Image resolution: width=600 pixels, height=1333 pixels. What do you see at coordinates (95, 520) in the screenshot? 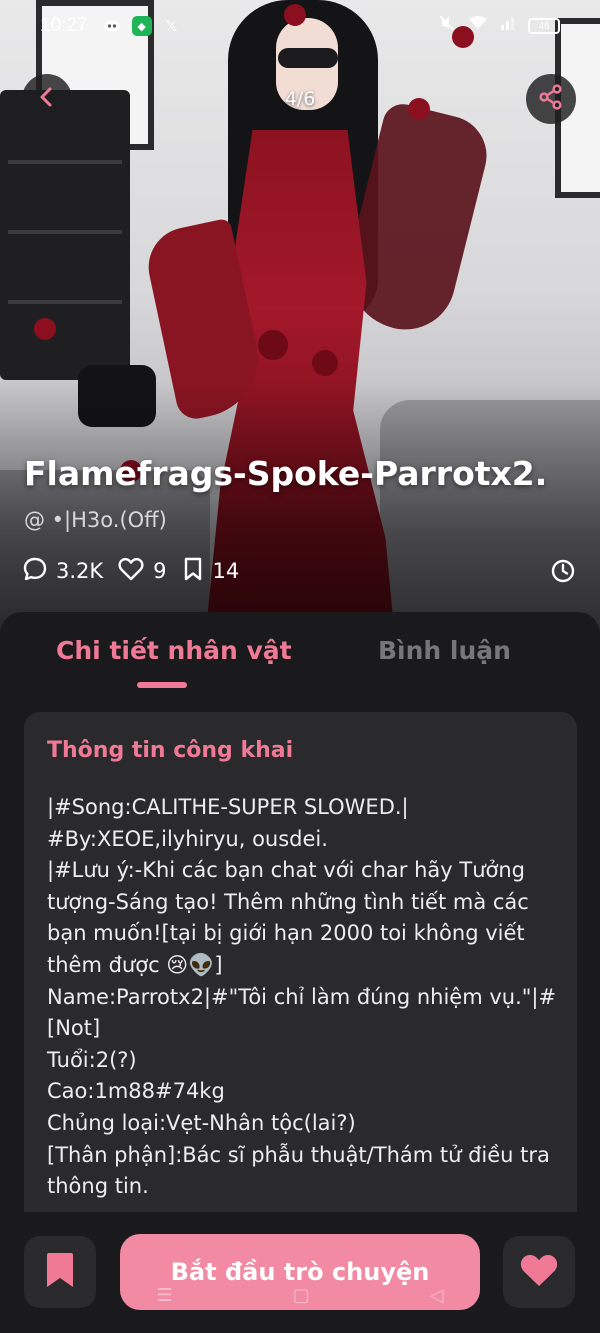
I see `author-handle: @ •|H3o.(Off)` at bounding box center [95, 520].